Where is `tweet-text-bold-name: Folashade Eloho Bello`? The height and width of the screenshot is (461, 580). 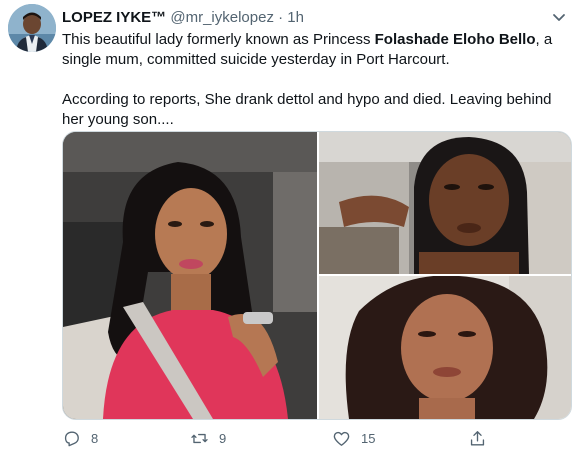
tweet-text-bold-name: Folashade Eloho Bello is located at coordinates (455, 39).